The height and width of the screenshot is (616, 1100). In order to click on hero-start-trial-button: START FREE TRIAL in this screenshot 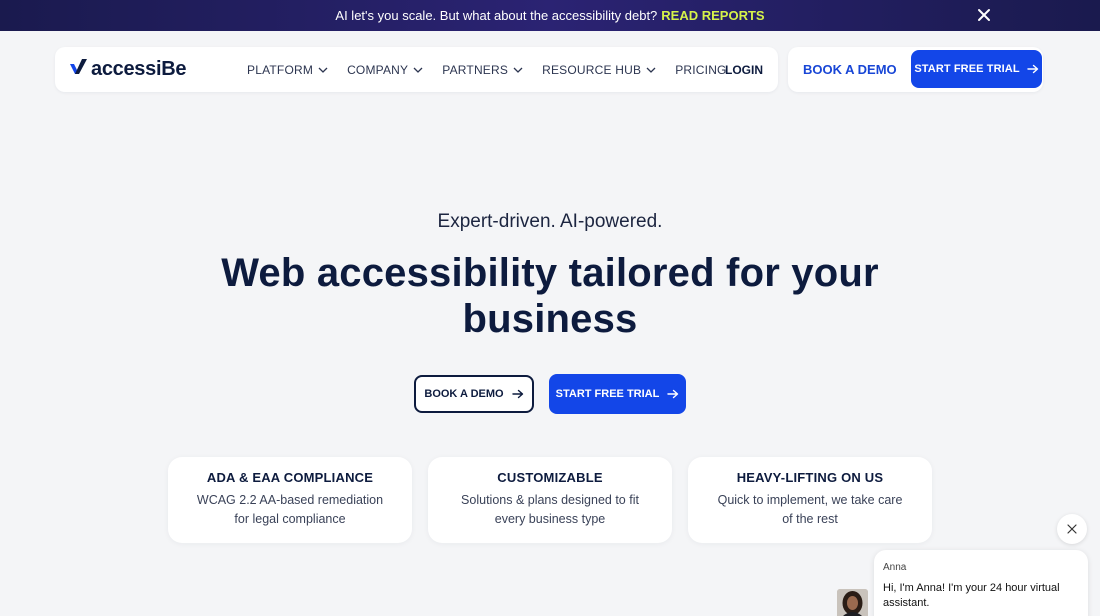, I will do `click(617, 394)`.